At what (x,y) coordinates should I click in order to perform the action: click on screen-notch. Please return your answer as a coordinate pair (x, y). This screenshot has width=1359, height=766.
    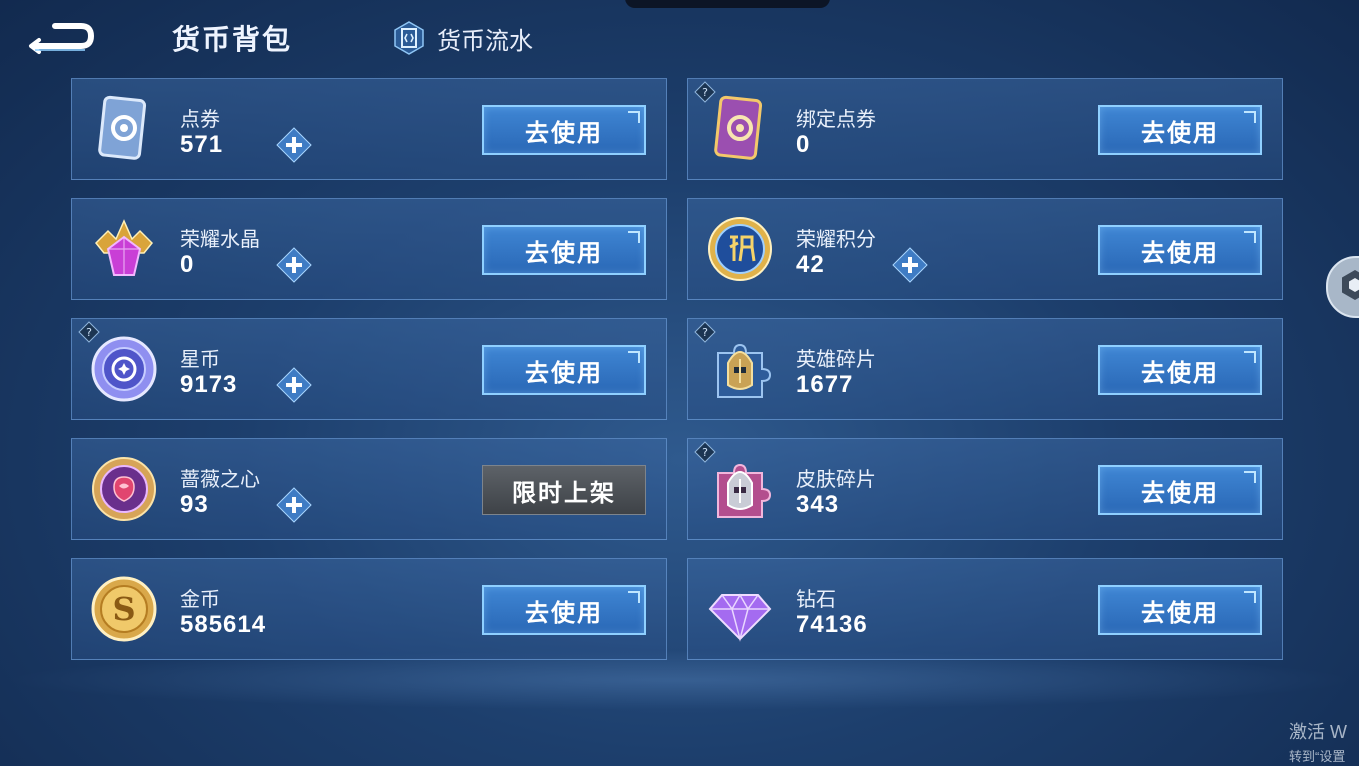
    Looking at the image, I should click on (727, 4).